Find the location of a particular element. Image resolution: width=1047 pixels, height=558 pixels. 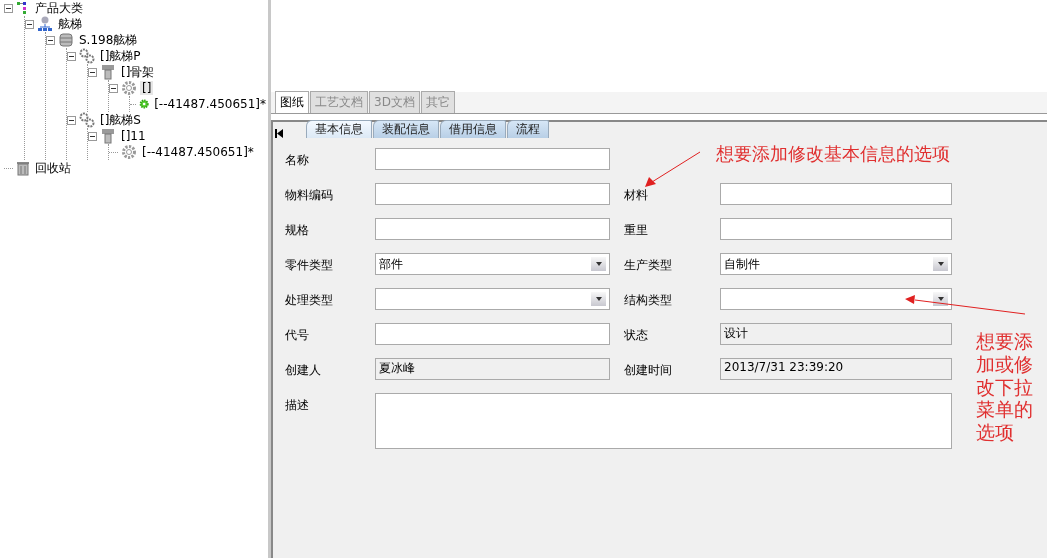

field-label: 描述 is located at coordinates (297, 405).